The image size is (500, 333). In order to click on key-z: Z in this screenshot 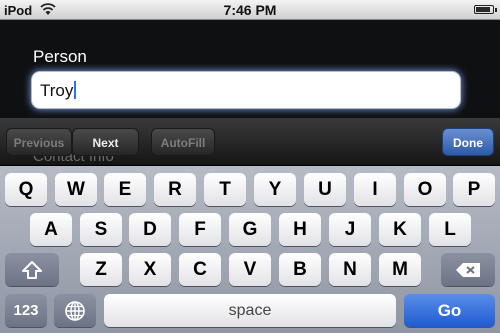, I will do `click(101, 269)`.